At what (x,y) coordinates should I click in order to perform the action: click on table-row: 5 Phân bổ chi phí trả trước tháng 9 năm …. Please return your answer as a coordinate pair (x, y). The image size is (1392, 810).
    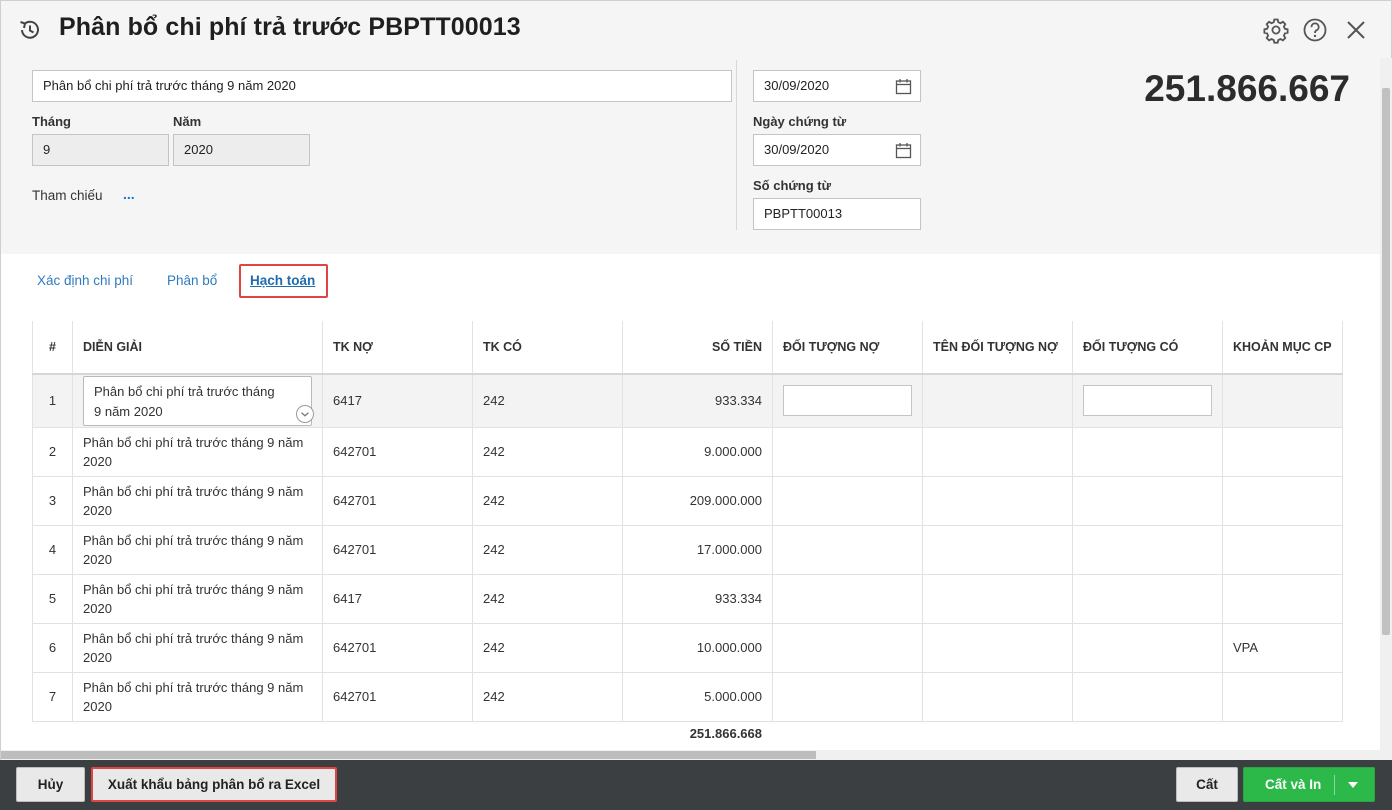
    Looking at the image, I should click on (687, 599).